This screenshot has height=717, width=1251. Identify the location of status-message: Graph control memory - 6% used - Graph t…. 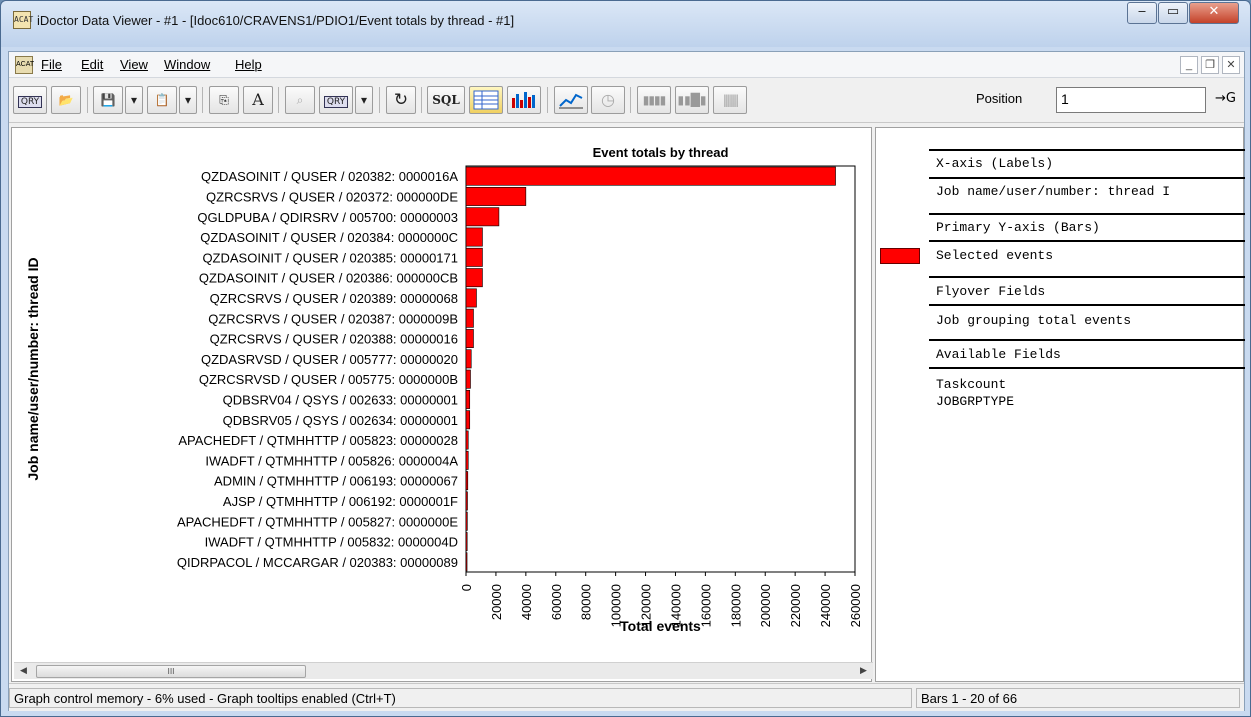
(460, 698).